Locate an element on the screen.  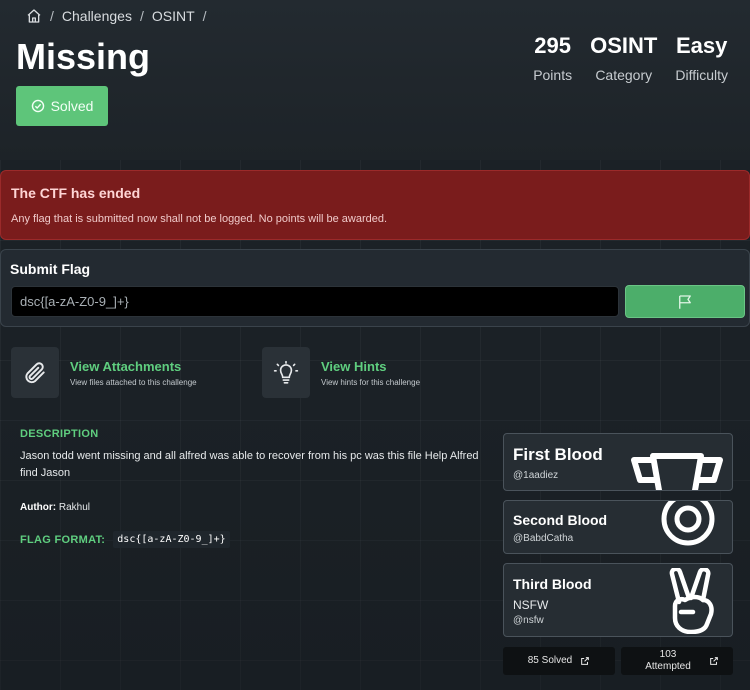
attachment-icon-box is located at coordinates (35, 372).